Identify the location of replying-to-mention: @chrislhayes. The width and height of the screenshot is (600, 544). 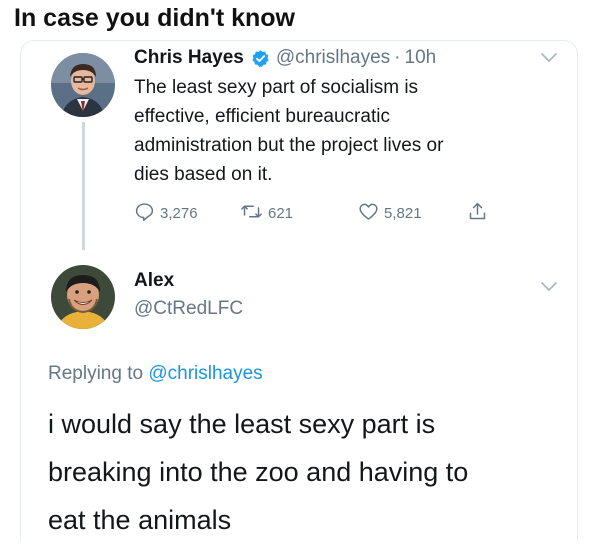
(205, 373).